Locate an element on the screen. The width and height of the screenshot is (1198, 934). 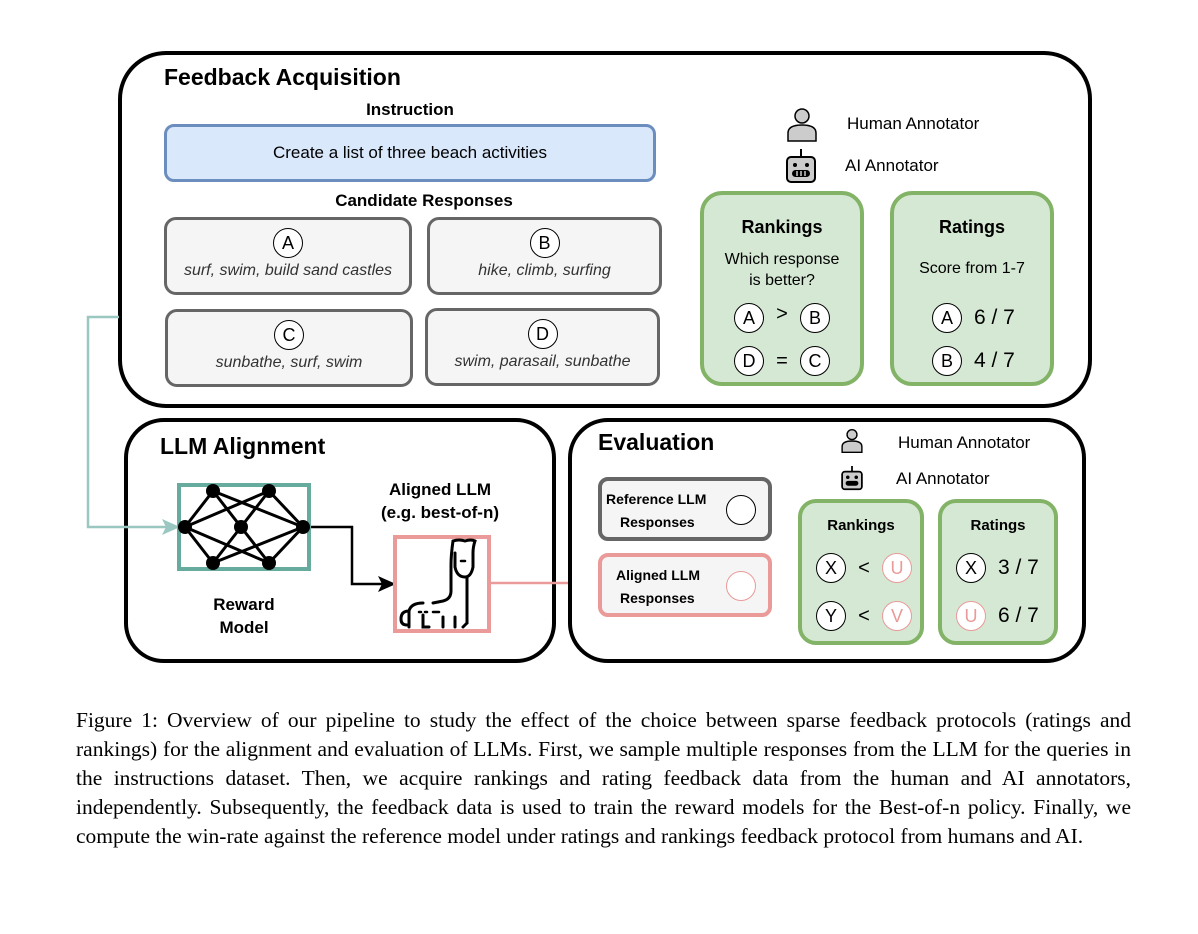
ranking-row: X < U is located at coordinates (864, 568).